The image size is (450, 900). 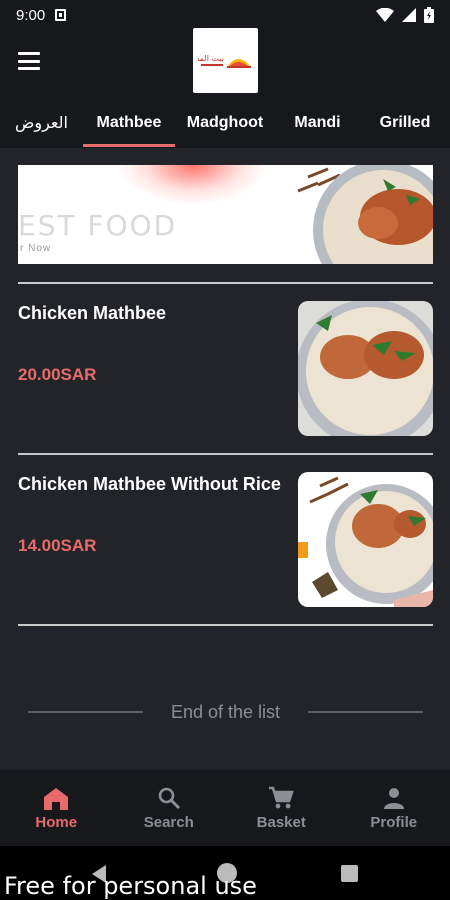 I want to click on nav-label: Basket, so click(x=281, y=822).